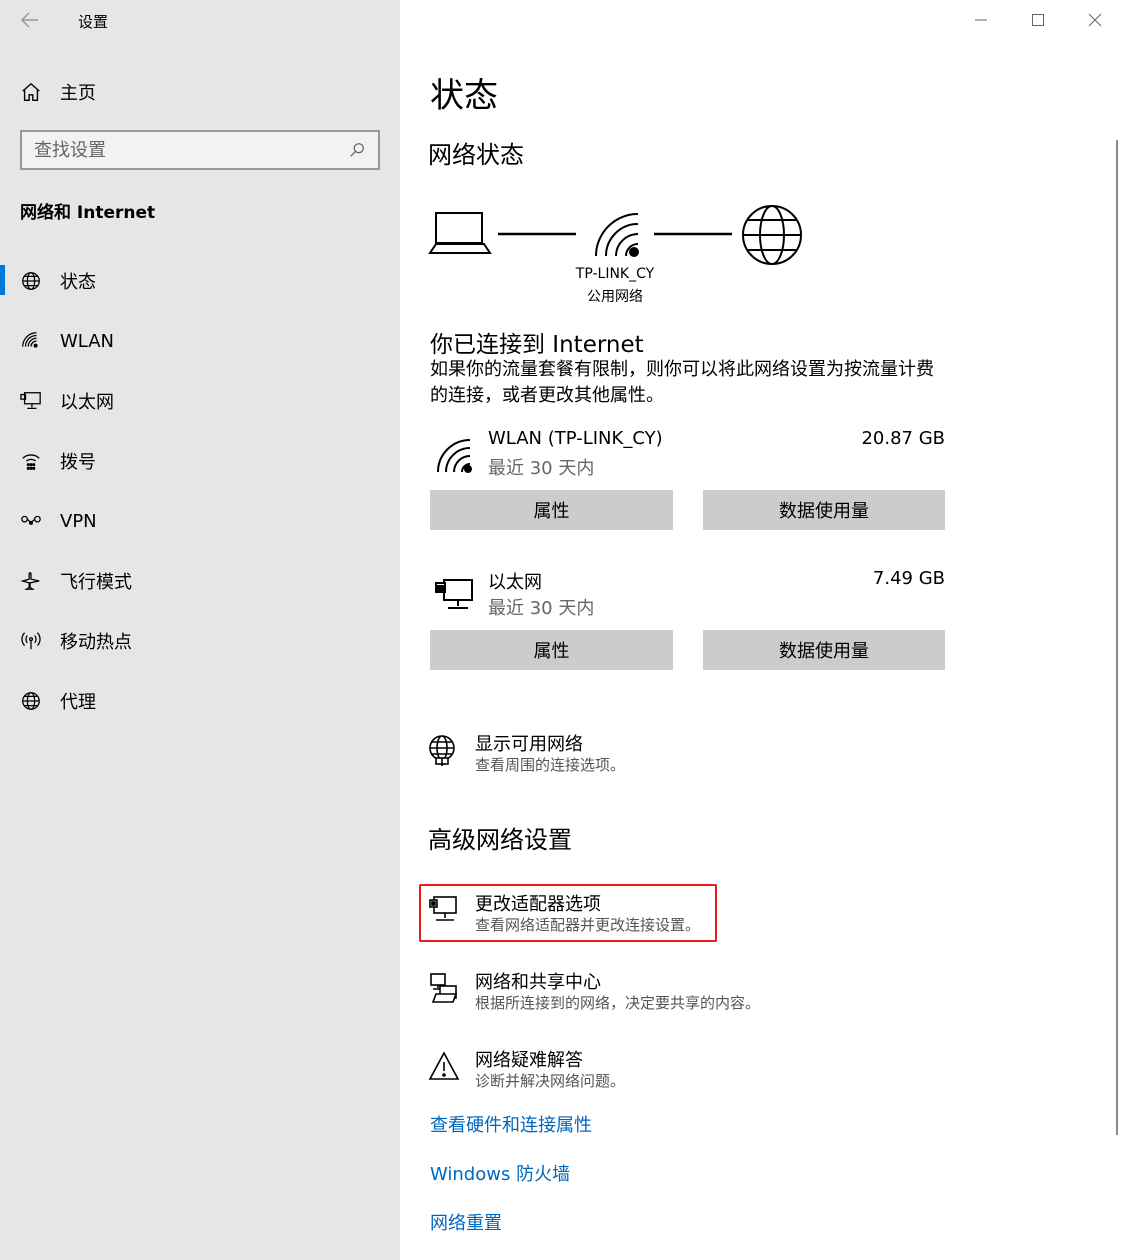 This screenshot has height=1260, width=1123. Describe the element at coordinates (515, 582) in the screenshot. I see `connection-name: 以太网` at that location.